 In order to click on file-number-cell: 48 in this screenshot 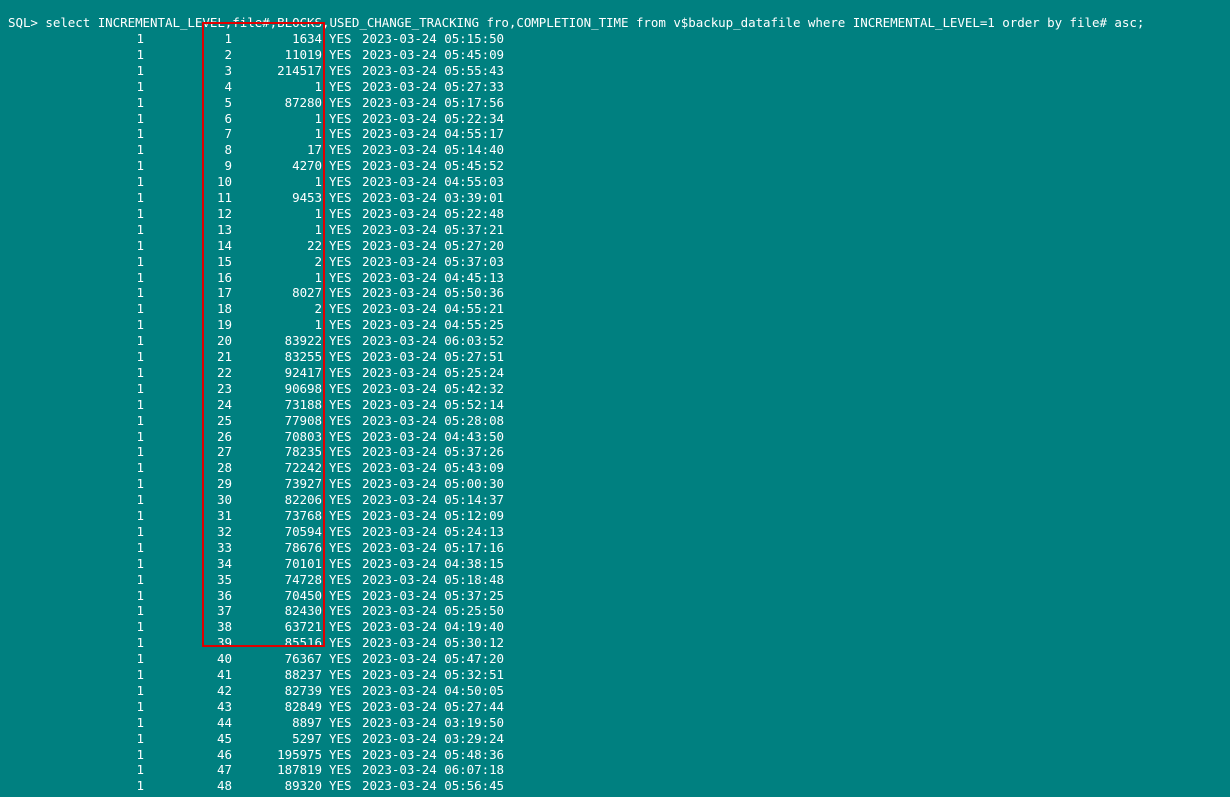, I will do `click(224, 786)`.